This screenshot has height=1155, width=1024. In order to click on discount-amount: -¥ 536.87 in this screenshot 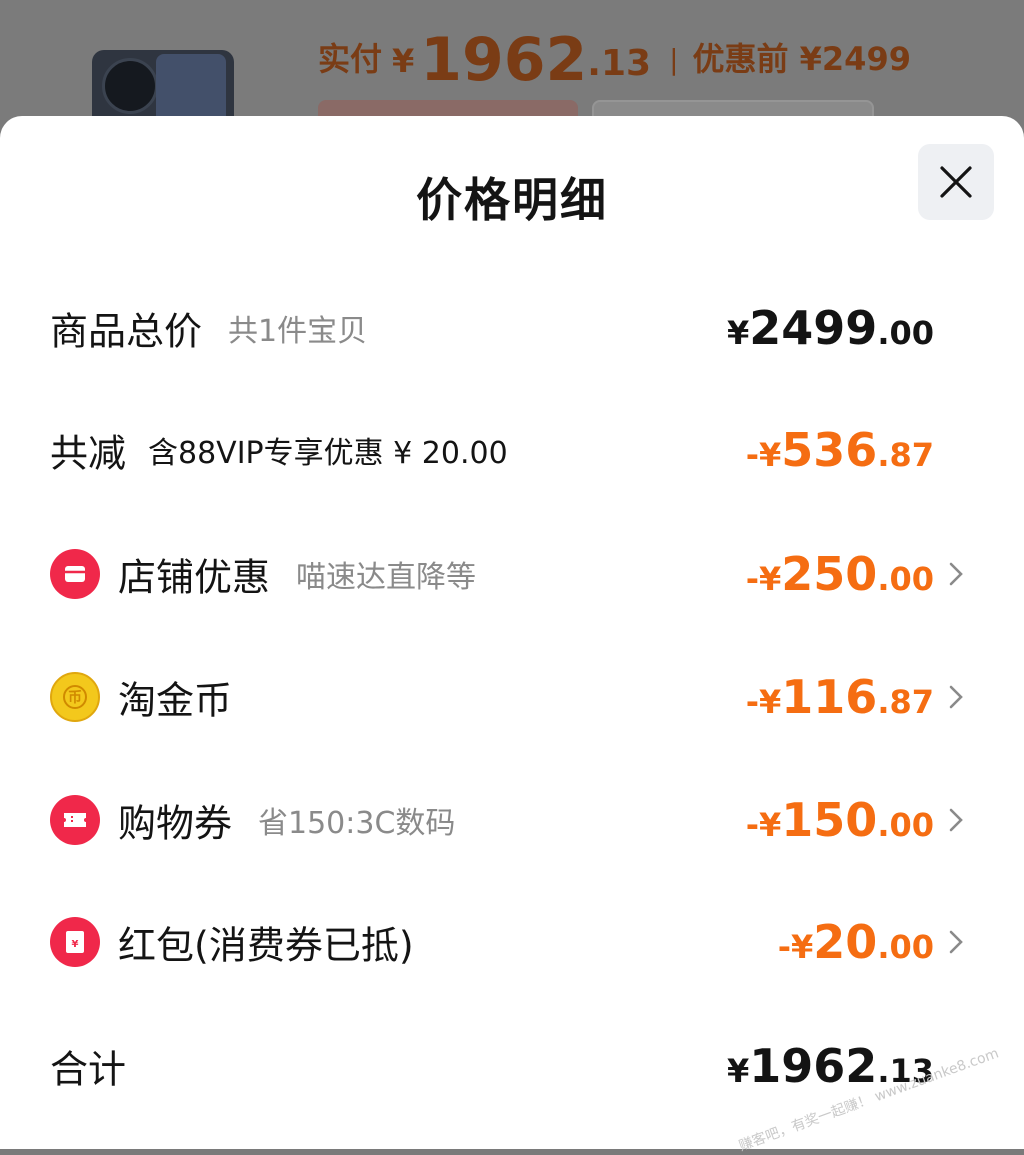, I will do `click(839, 450)`.